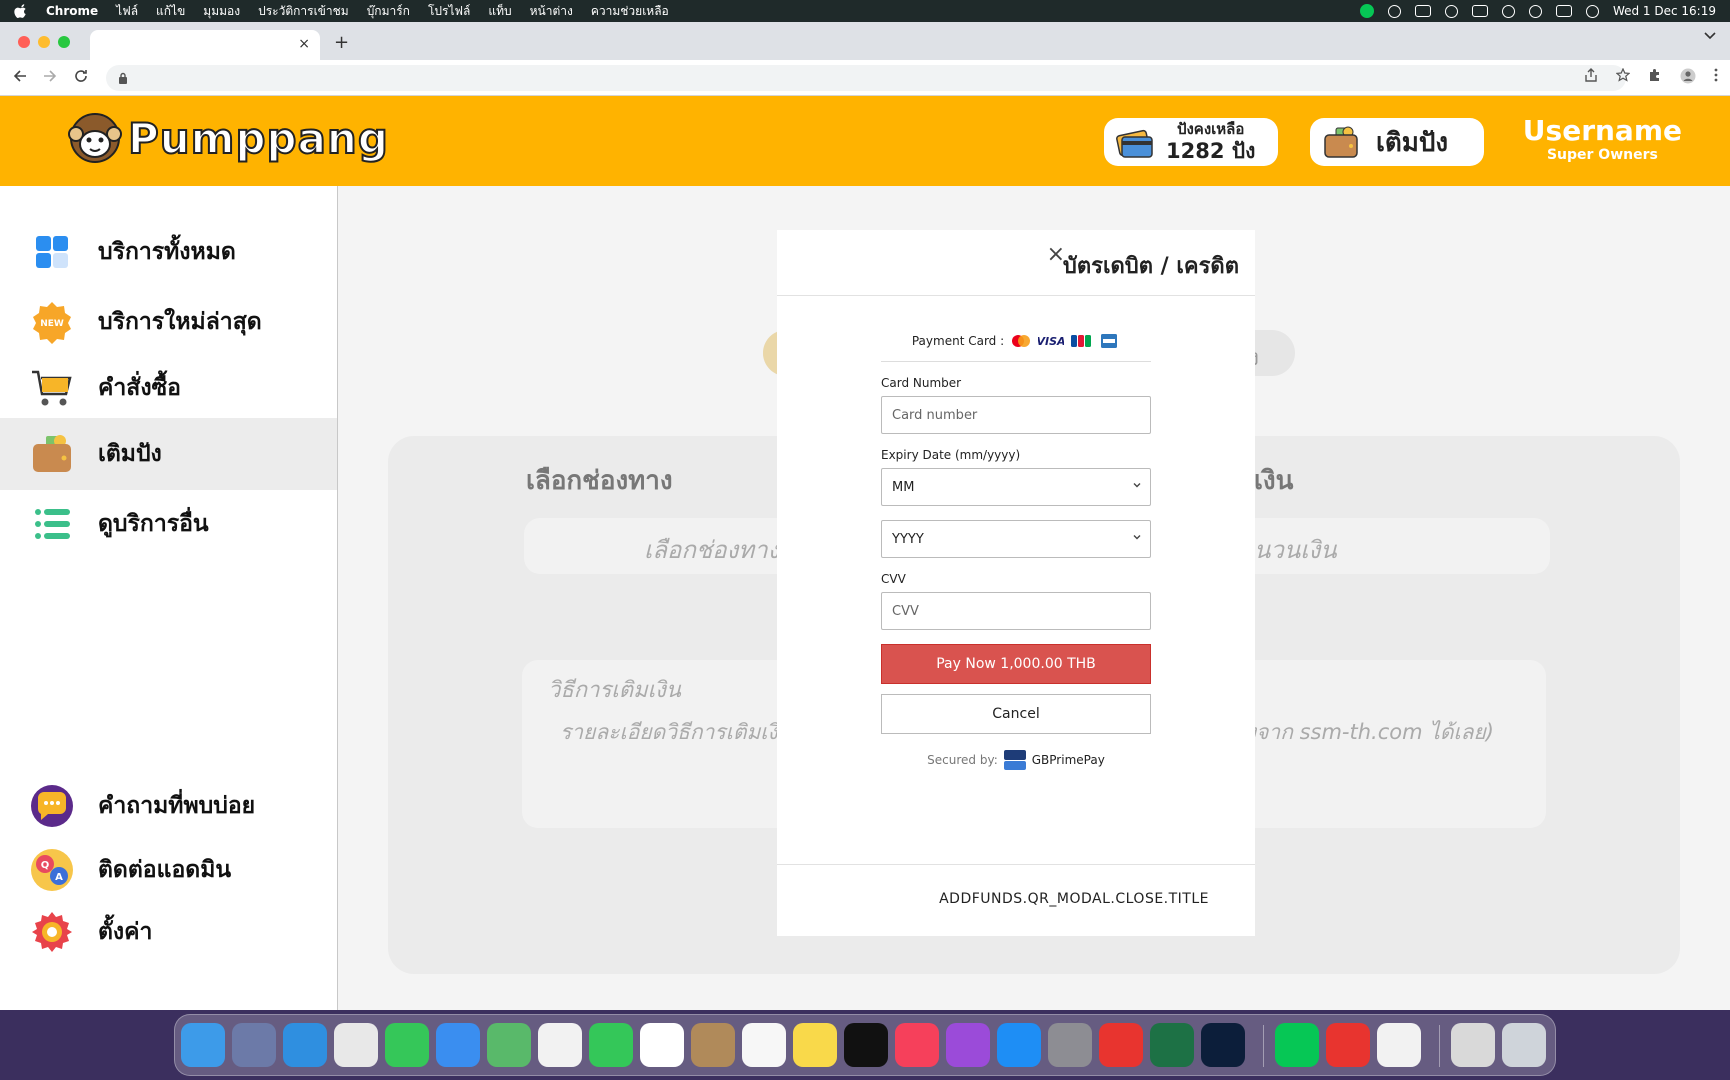 This screenshot has width=1730, height=1080. What do you see at coordinates (509, 1045) in the screenshot?
I see `maps-icon` at bounding box center [509, 1045].